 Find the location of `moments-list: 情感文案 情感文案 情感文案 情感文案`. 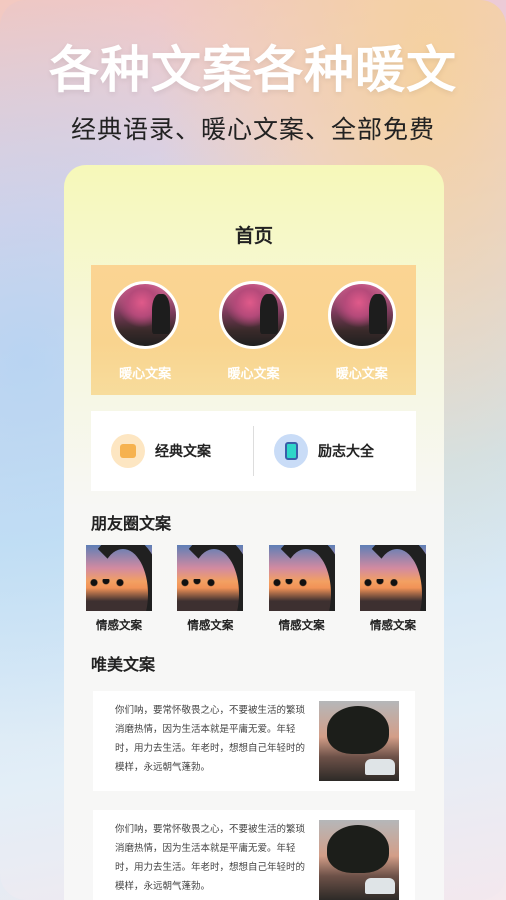

moments-list: 情感文案 情感文案 情感文案 情感文案 is located at coordinates (256, 589).